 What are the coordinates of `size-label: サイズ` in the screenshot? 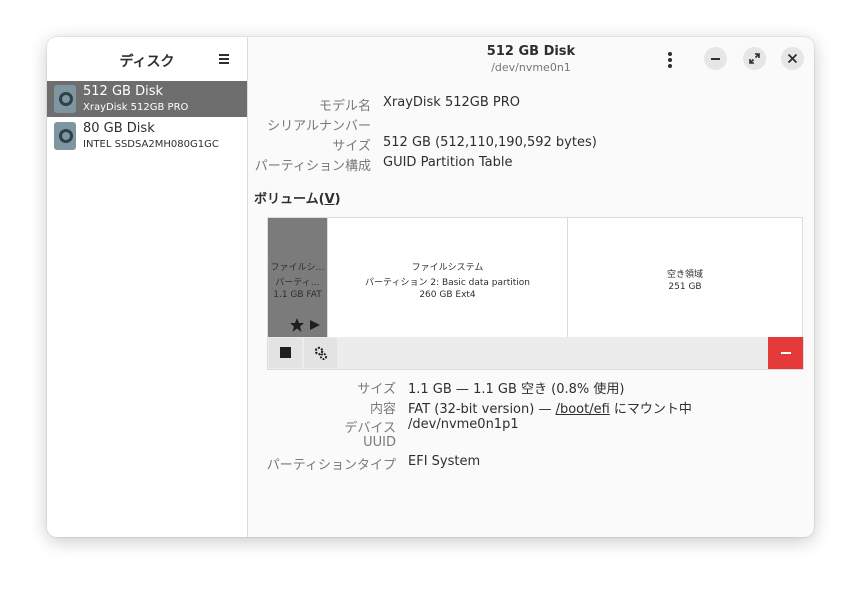 It's located at (351, 146).